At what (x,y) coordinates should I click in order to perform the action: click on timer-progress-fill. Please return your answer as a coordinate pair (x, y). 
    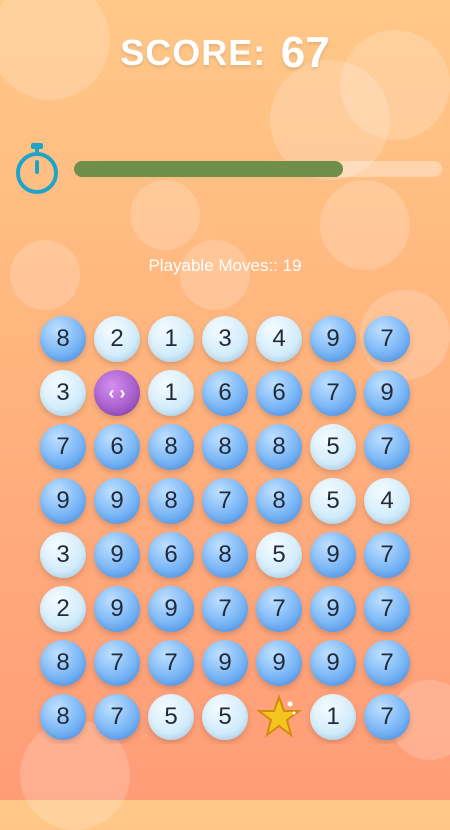
    Looking at the image, I should click on (208, 169).